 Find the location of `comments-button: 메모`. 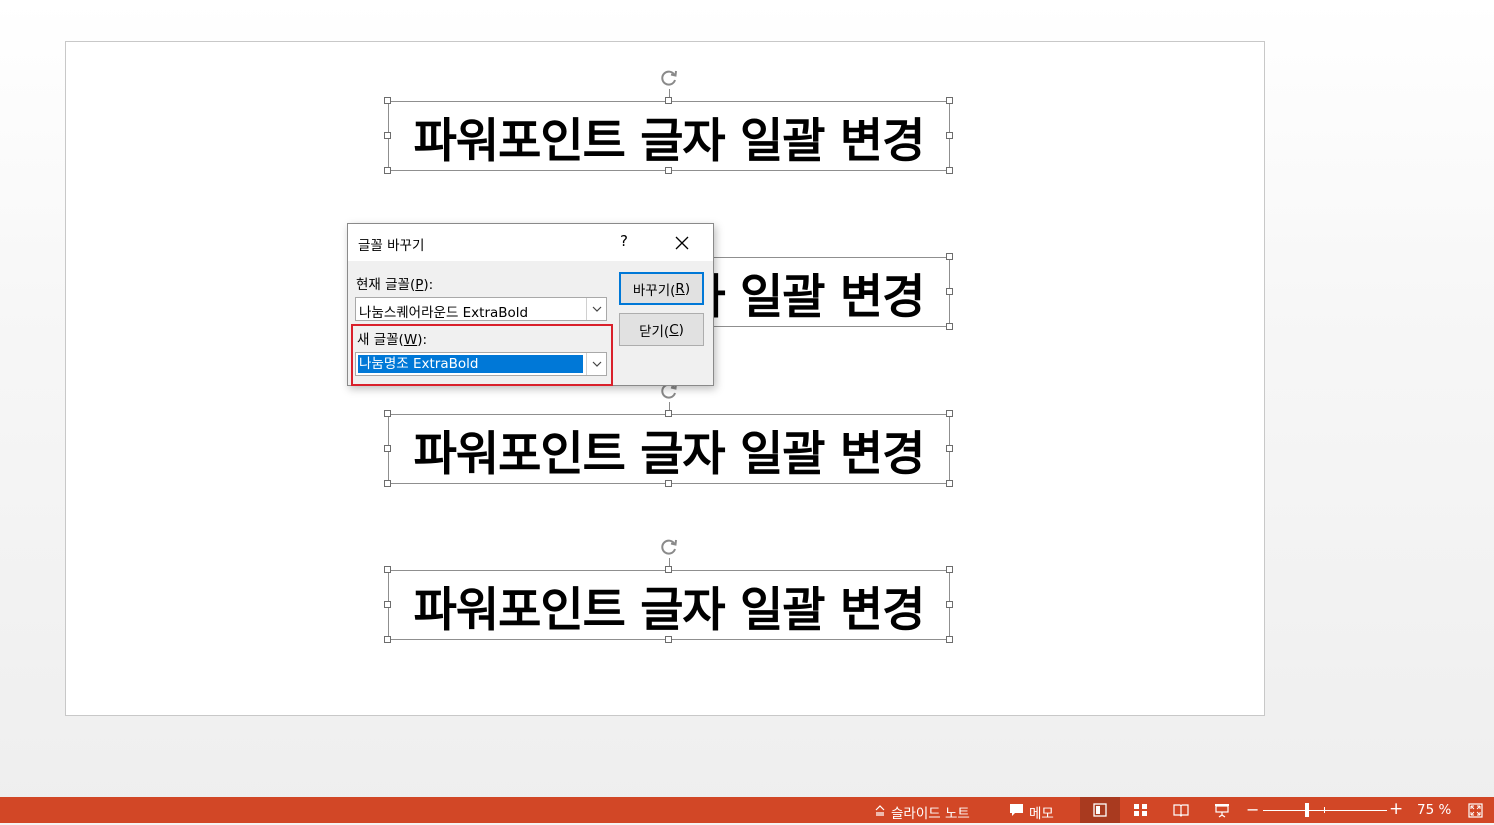

comments-button: 메모 is located at coordinates (1031, 812).